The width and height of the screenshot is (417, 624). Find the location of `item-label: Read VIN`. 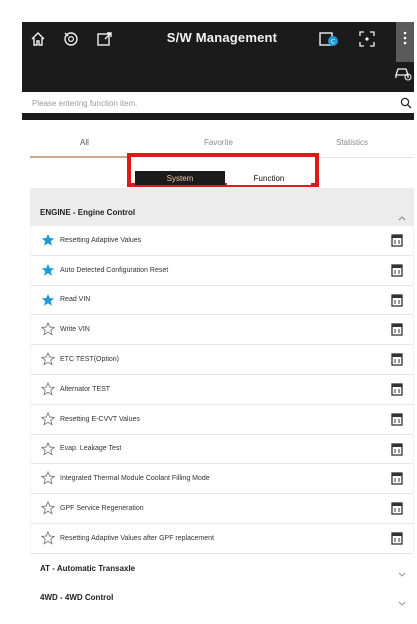

item-label: Read VIN is located at coordinates (75, 300).